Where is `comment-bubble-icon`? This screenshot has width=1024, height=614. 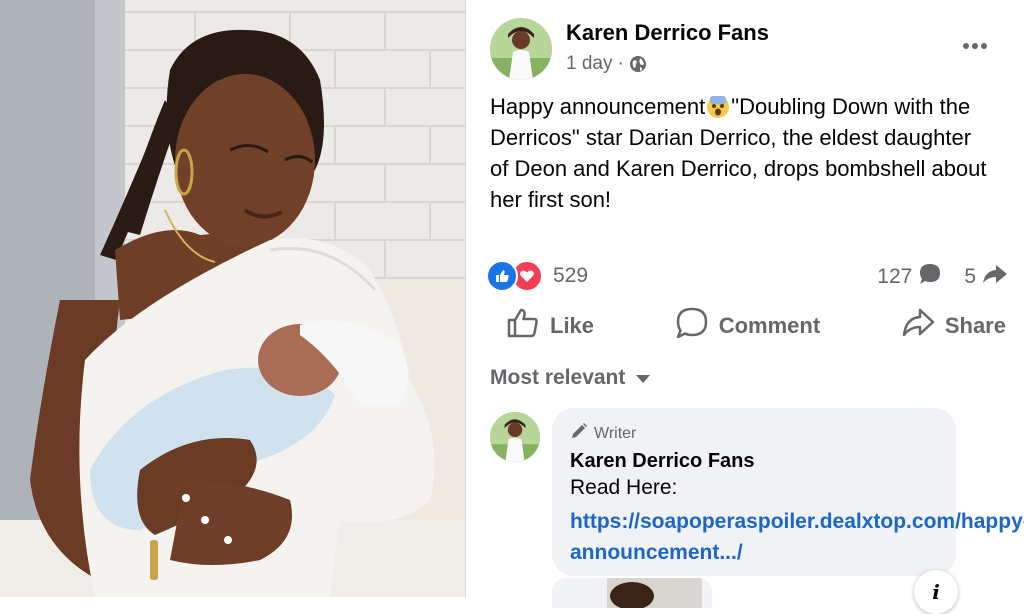 comment-bubble-icon is located at coordinates (930, 277).